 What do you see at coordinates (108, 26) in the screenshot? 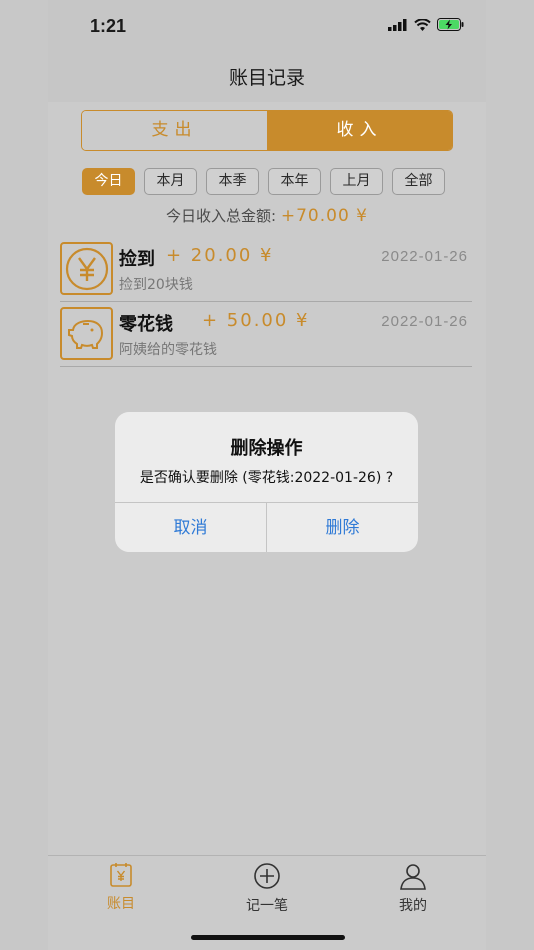
I see `status-time: 1:21` at bounding box center [108, 26].